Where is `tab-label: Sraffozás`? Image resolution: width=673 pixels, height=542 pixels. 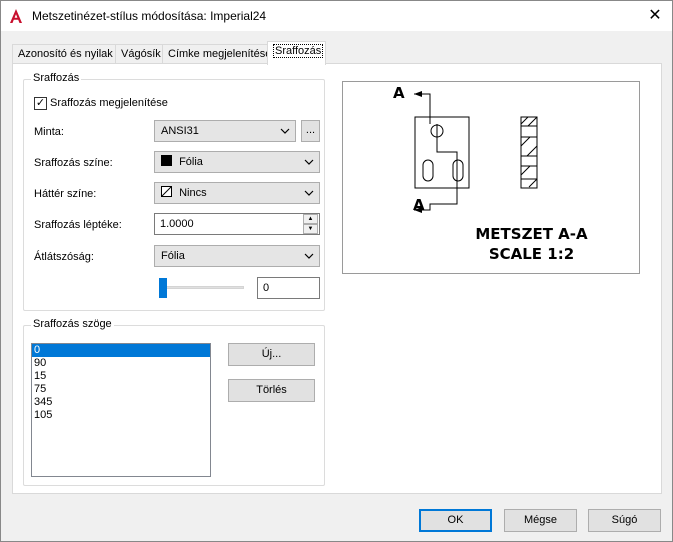 tab-label: Sraffozás is located at coordinates (298, 51).